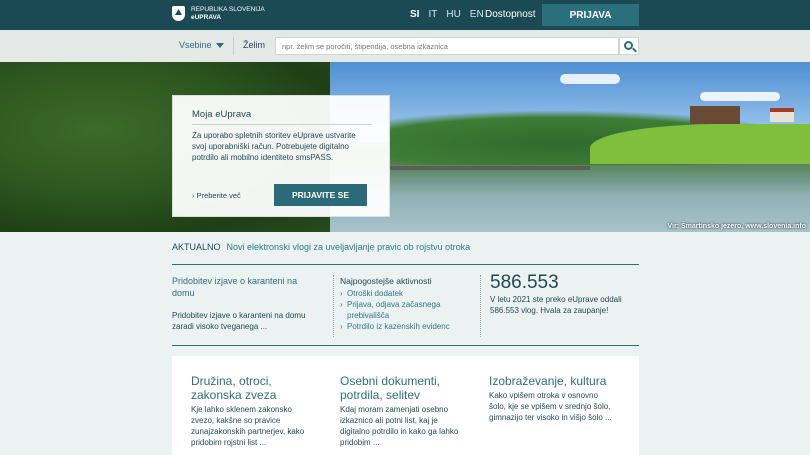  What do you see at coordinates (453, 14) in the screenshot?
I see `lang-hu: HU` at bounding box center [453, 14].